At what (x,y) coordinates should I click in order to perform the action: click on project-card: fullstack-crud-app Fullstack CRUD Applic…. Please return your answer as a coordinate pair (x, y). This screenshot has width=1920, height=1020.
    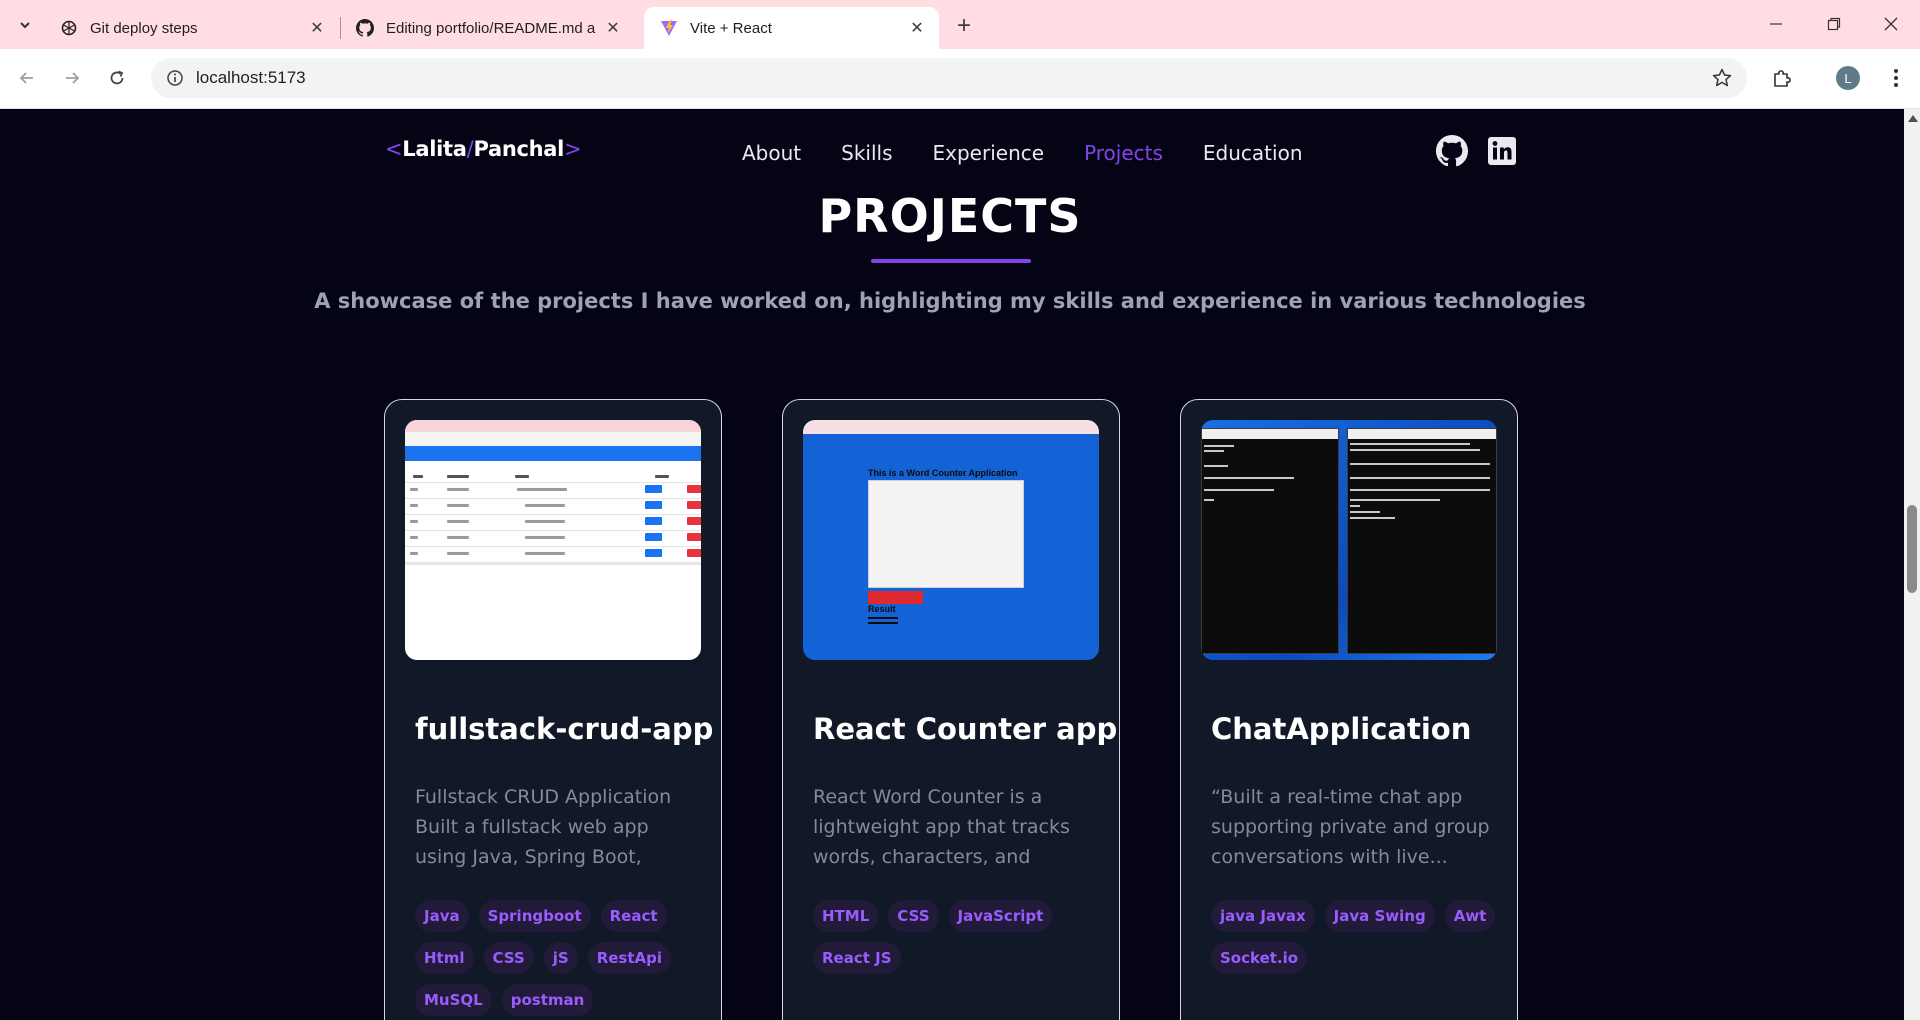
    Looking at the image, I should click on (553, 709).